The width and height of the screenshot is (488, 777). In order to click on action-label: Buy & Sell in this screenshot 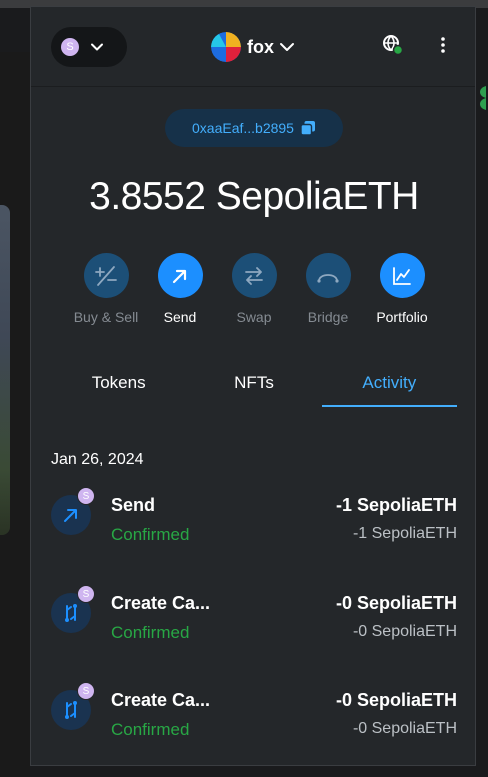, I will do `click(106, 317)`.